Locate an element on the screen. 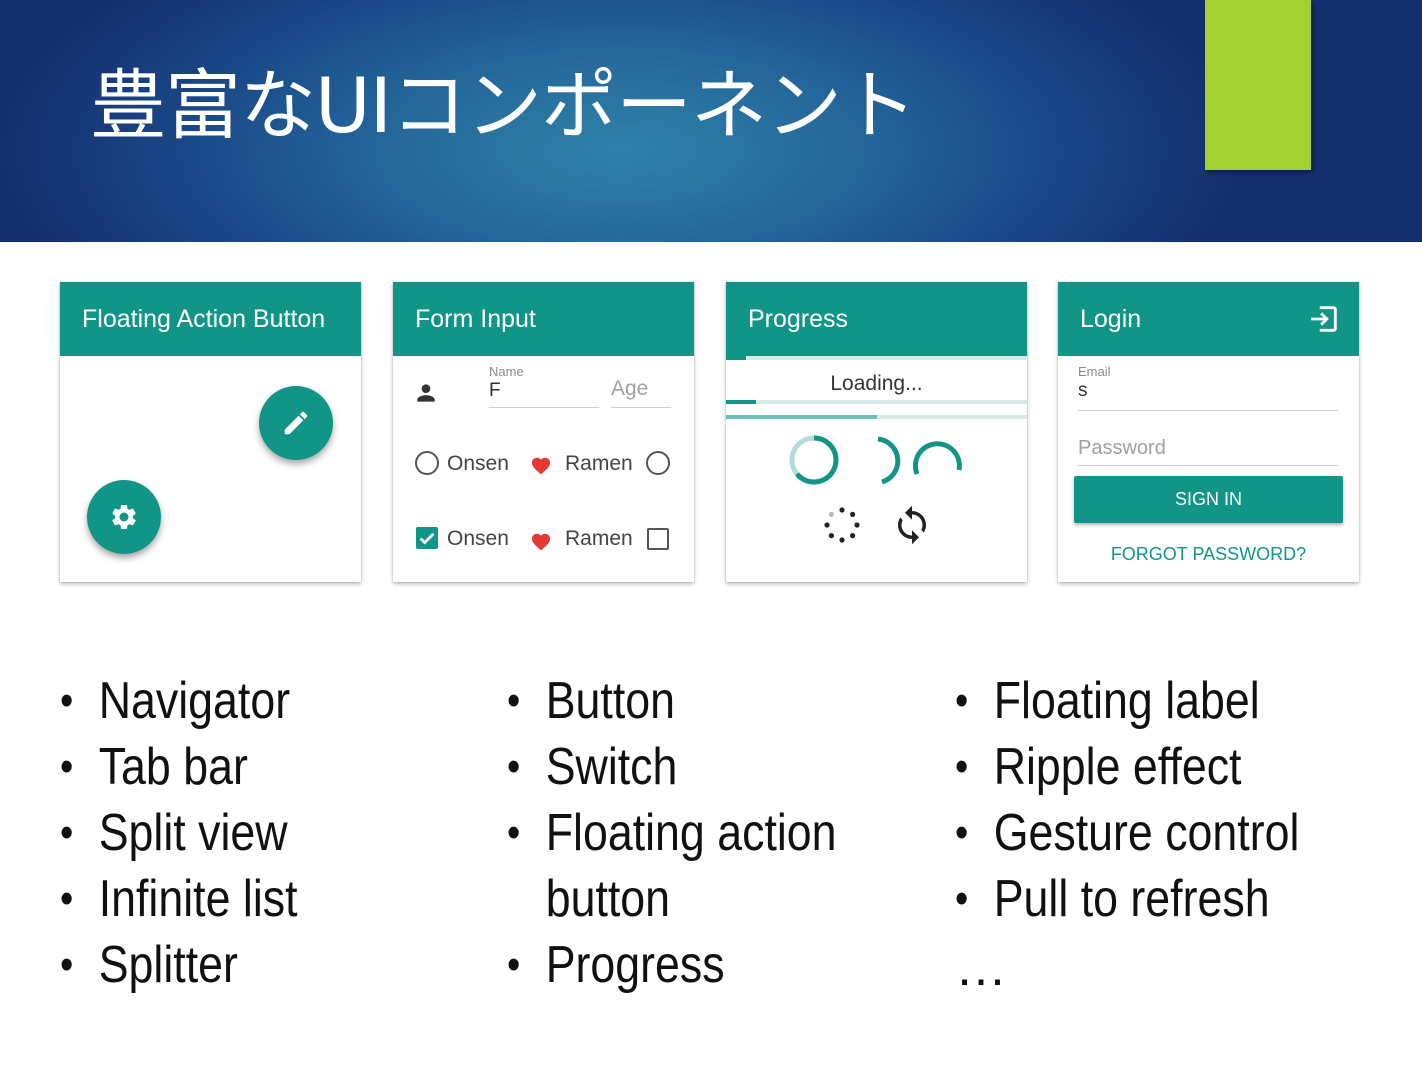 The image size is (1422, 1066). name-field-value: F is located at coordinates (495, 390).